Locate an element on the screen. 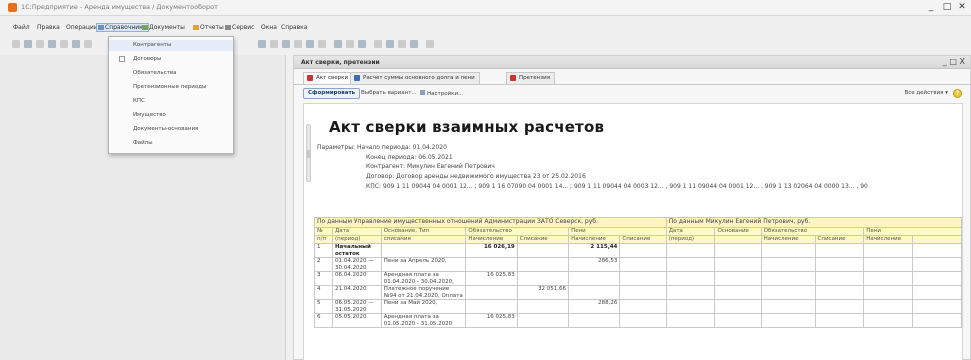  calendar-icon is located at coordinates (322, 44).